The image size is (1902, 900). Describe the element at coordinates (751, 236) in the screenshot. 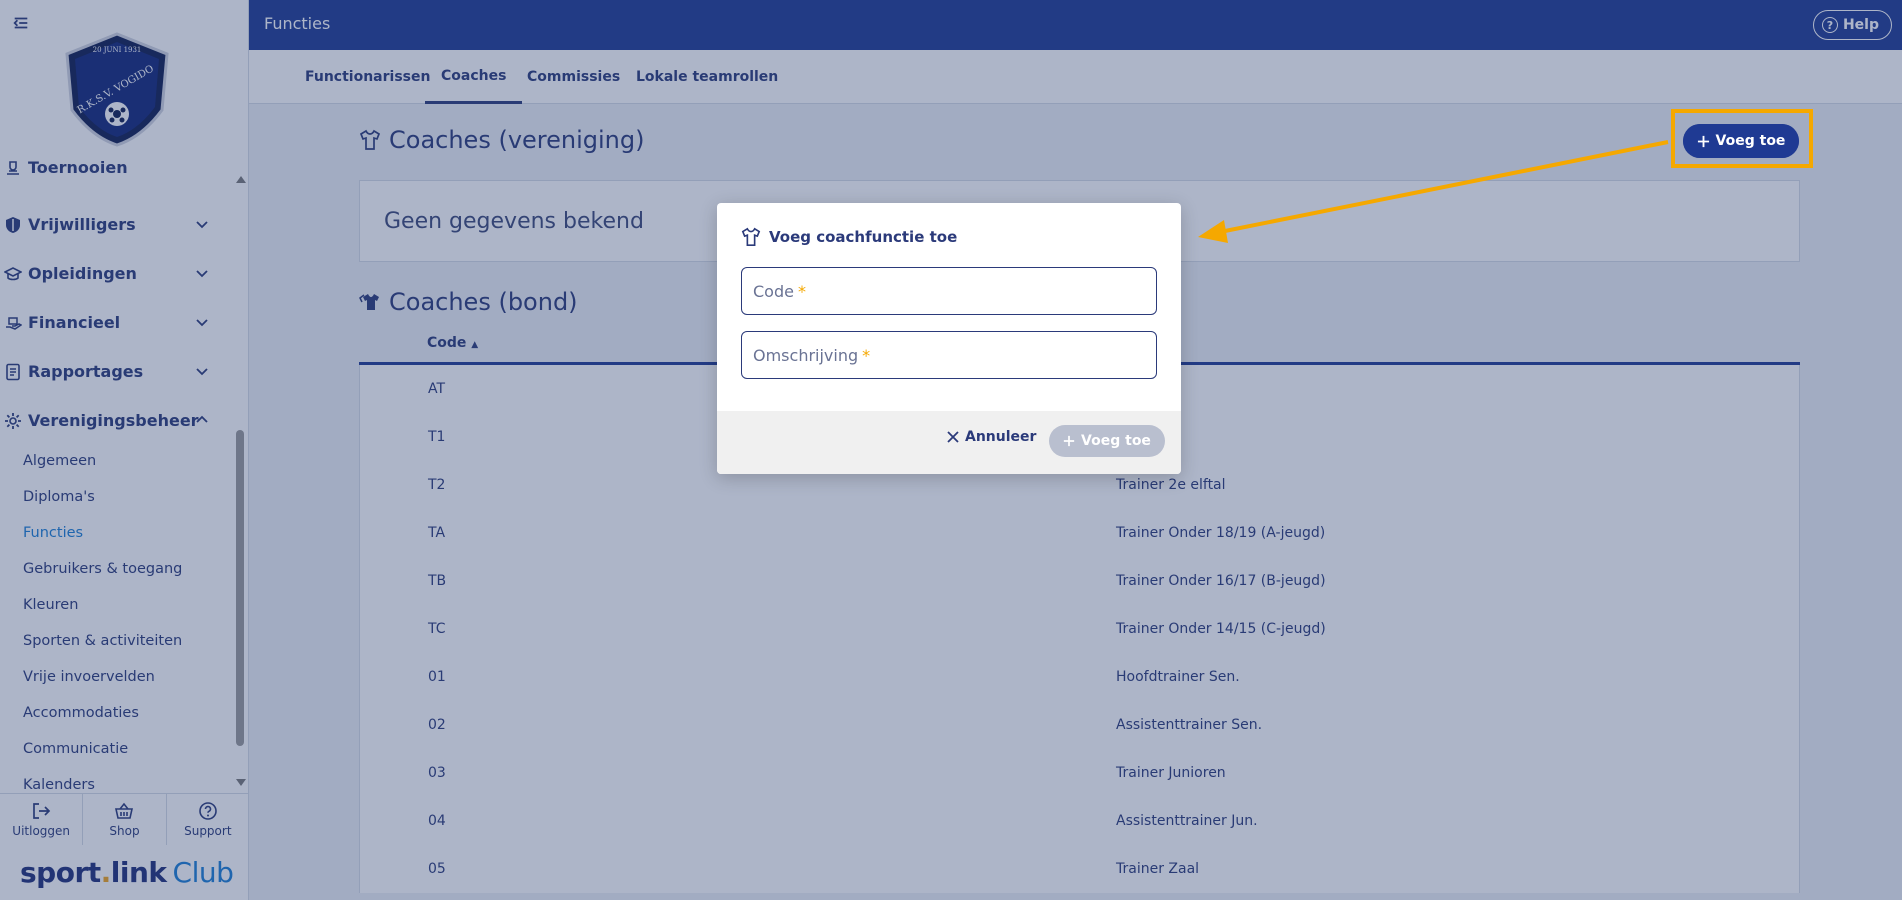

I see `shirt-icon` at that location.